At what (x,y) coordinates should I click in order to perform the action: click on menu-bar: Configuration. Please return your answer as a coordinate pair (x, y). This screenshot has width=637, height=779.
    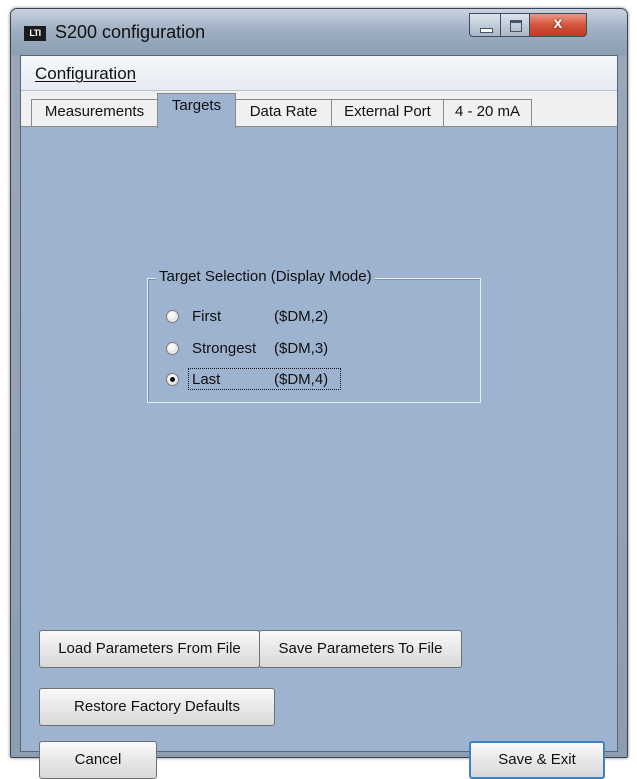
    Looking at the image, I should click on (319, 73).